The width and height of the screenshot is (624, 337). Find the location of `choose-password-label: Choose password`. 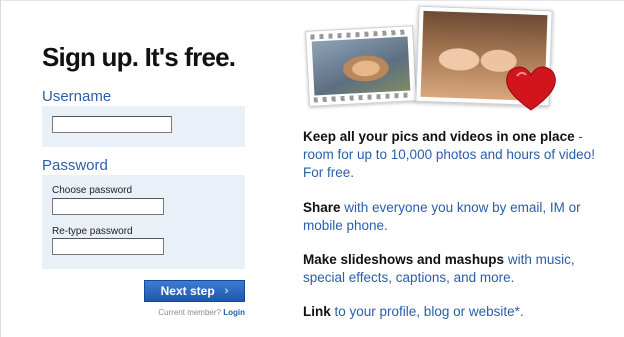

choose-password-label: Choose password is located at coordinates (92, 190).